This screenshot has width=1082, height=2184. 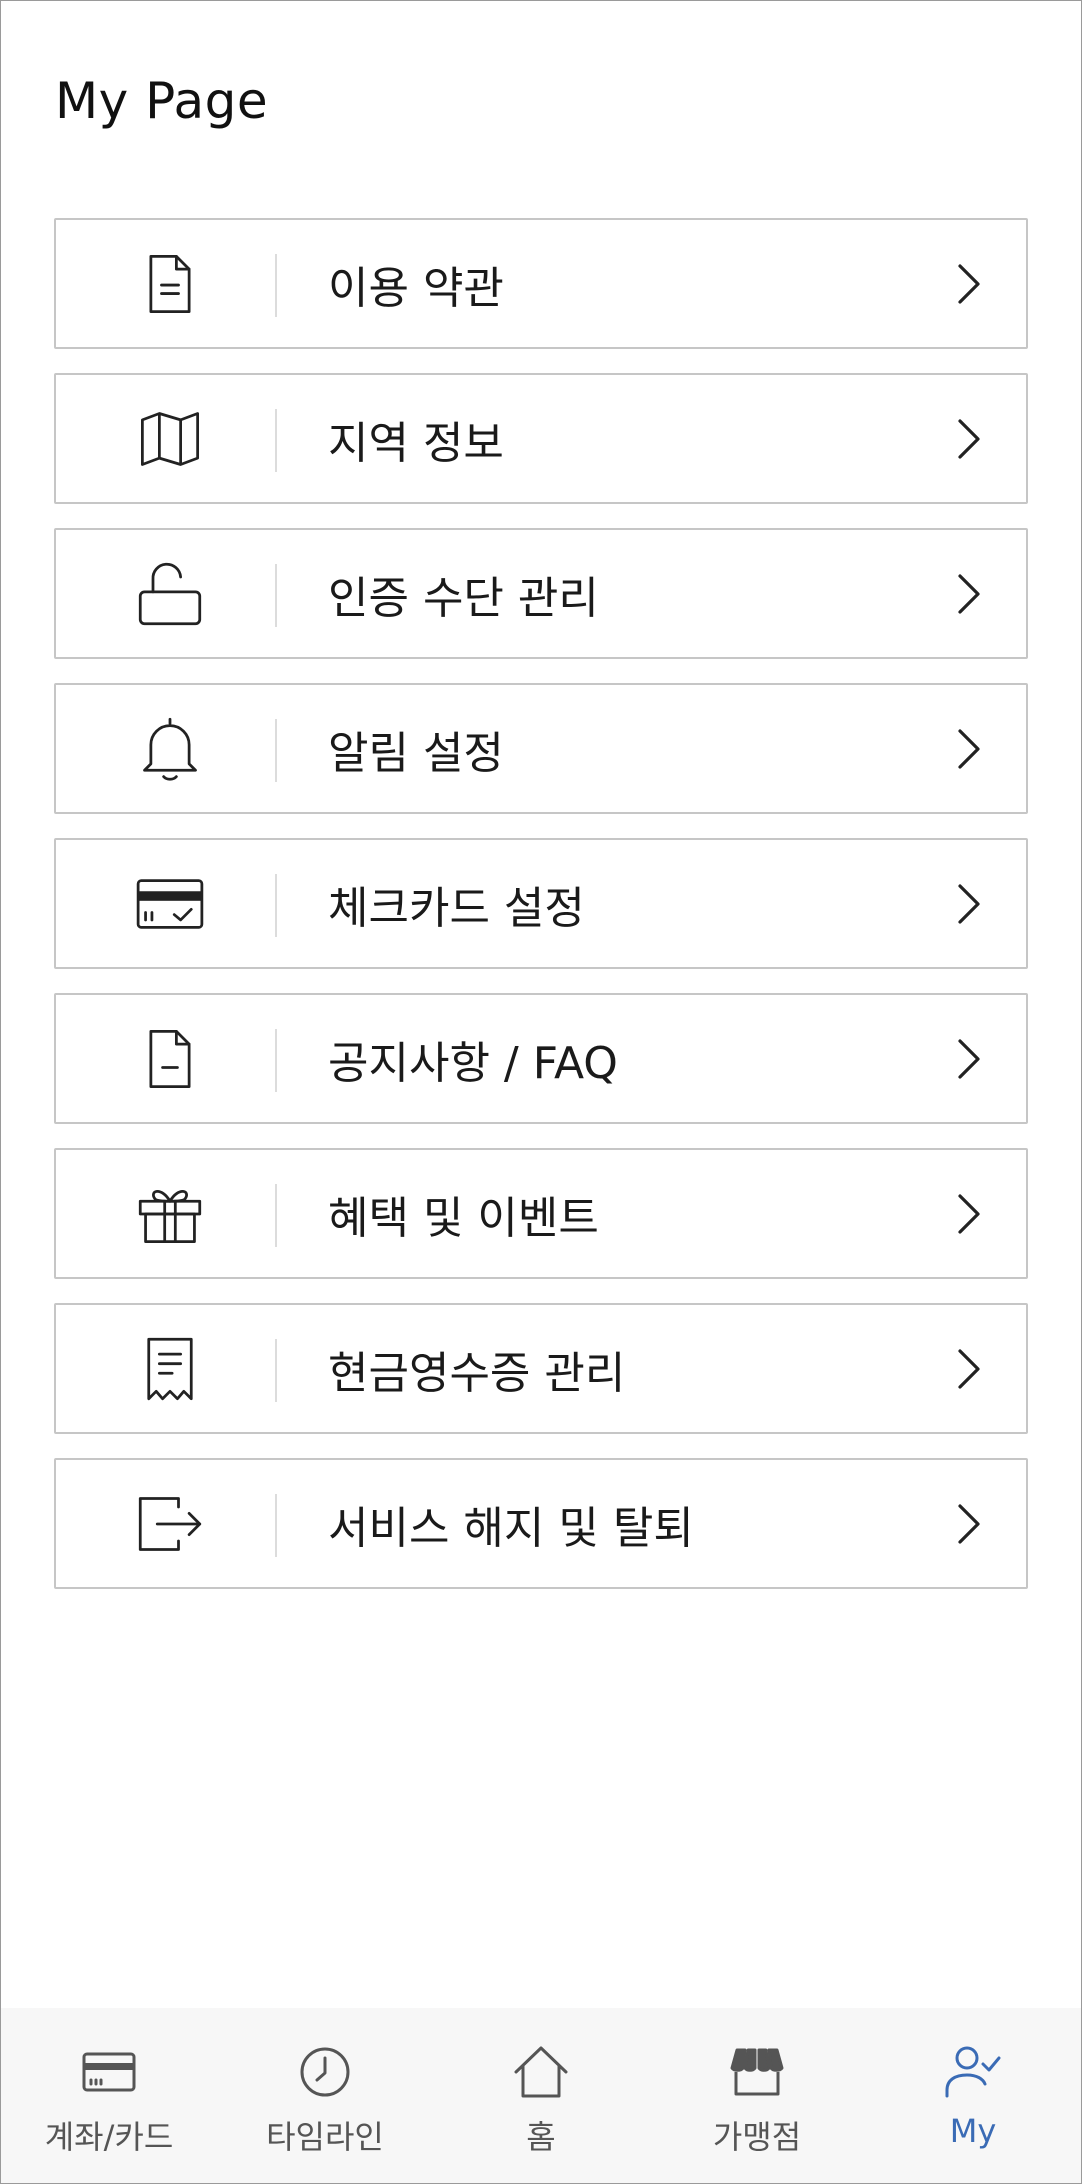 What do you see at coordinates (416, 443) in the screenshot?
I see `menu-item-label: 지역 정보` at bounding box center [416, 443].